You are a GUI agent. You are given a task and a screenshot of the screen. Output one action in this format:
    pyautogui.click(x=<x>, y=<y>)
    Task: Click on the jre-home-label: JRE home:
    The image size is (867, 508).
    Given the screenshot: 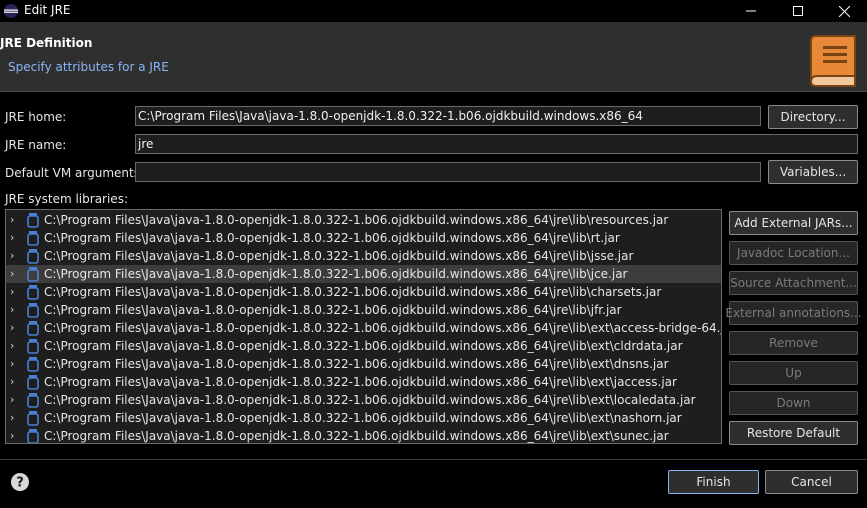 What is the action you would take?
    pyautogui.click(x=36, y=117)
    